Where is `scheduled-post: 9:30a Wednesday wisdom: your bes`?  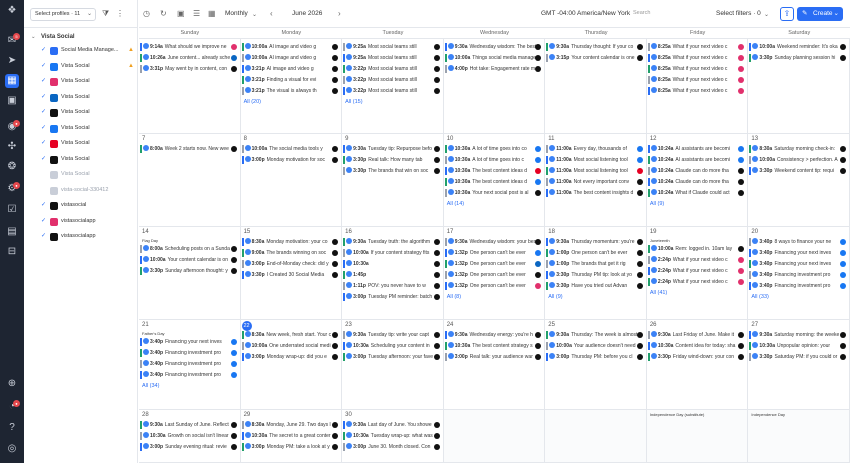 scheduled-post: 9:30a Wednesday wisdom: your bes is located at coordinates (493, 242).